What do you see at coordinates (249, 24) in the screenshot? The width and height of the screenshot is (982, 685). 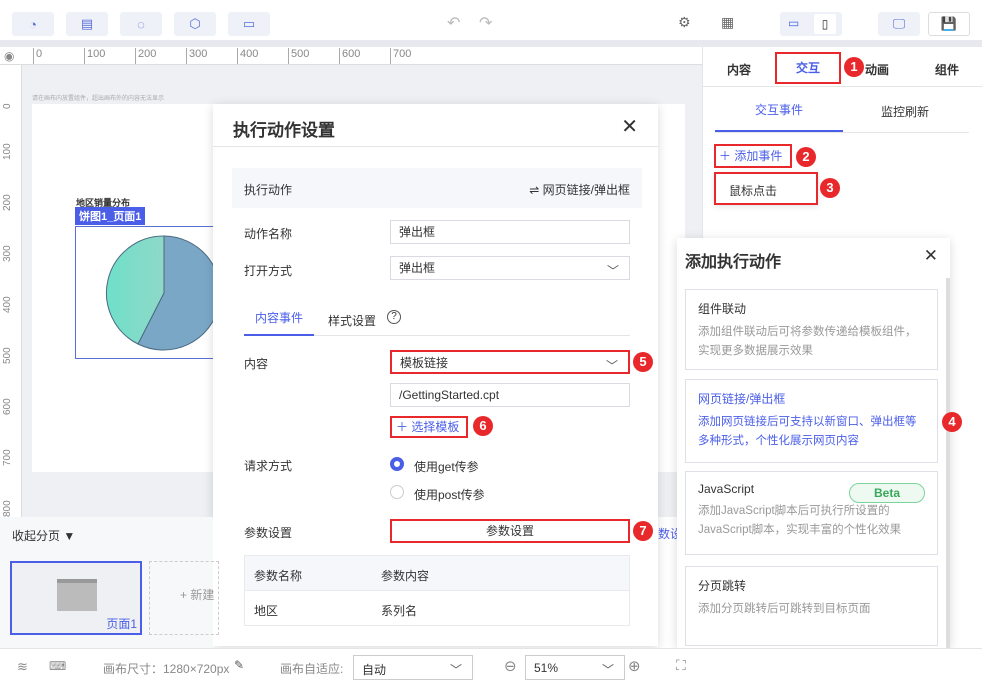 I see `archive-button: ▭` at bounding box center [249, 24].